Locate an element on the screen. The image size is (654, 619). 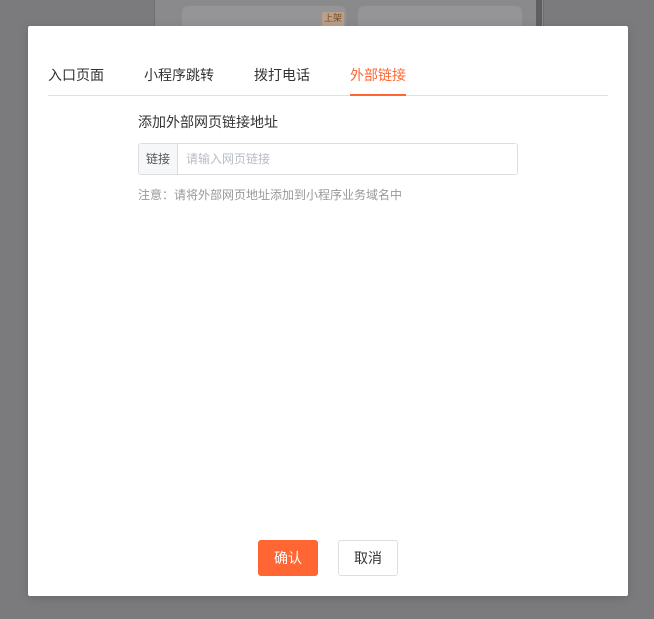
tab-entry-page: 入口页面 is located at coordinates (76, 80).